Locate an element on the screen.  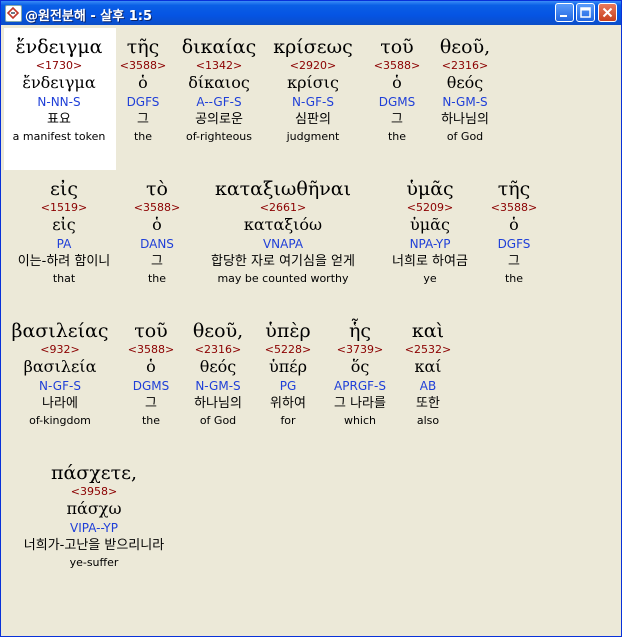
strong-number: <1730> is located at coordinates (59, 65).